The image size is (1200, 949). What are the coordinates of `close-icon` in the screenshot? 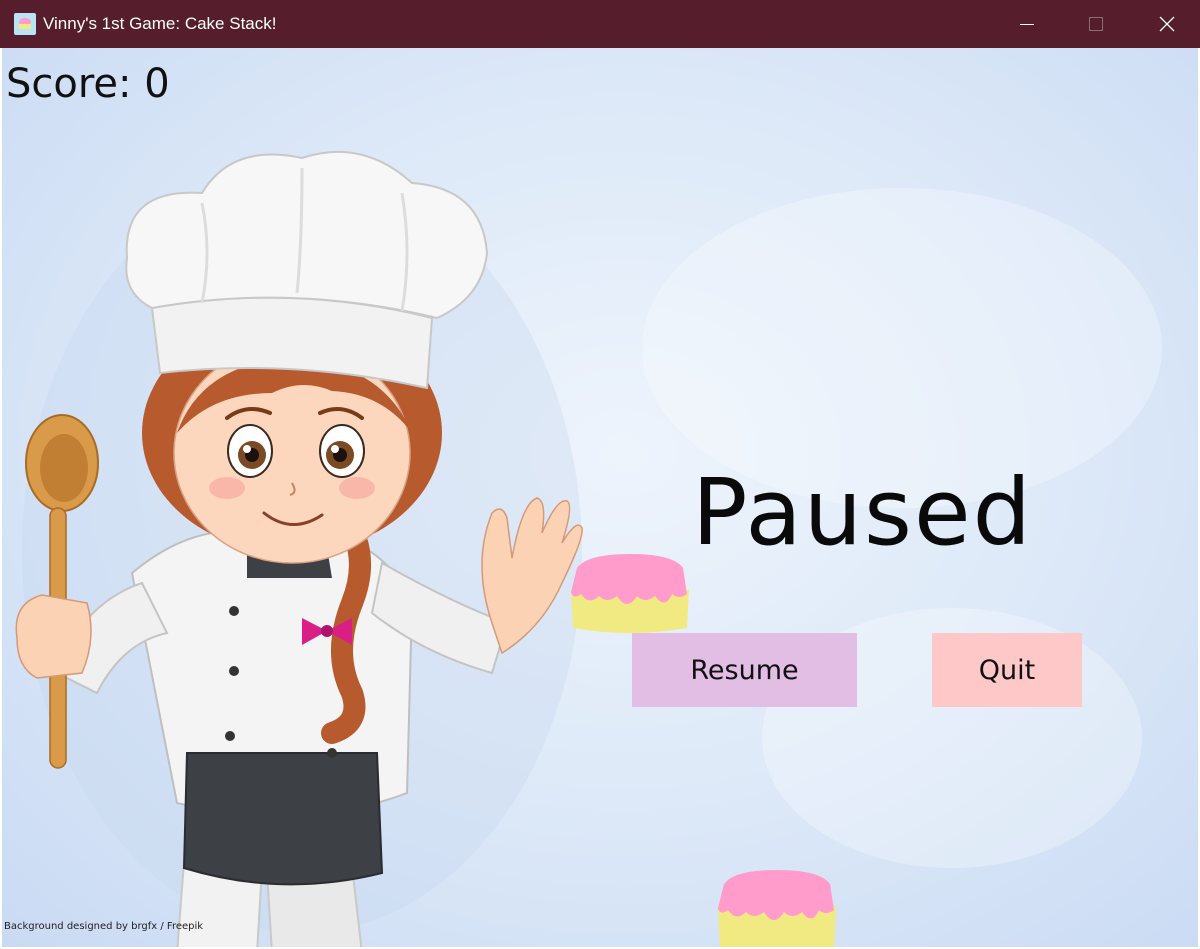 It's located at (1167, 24).